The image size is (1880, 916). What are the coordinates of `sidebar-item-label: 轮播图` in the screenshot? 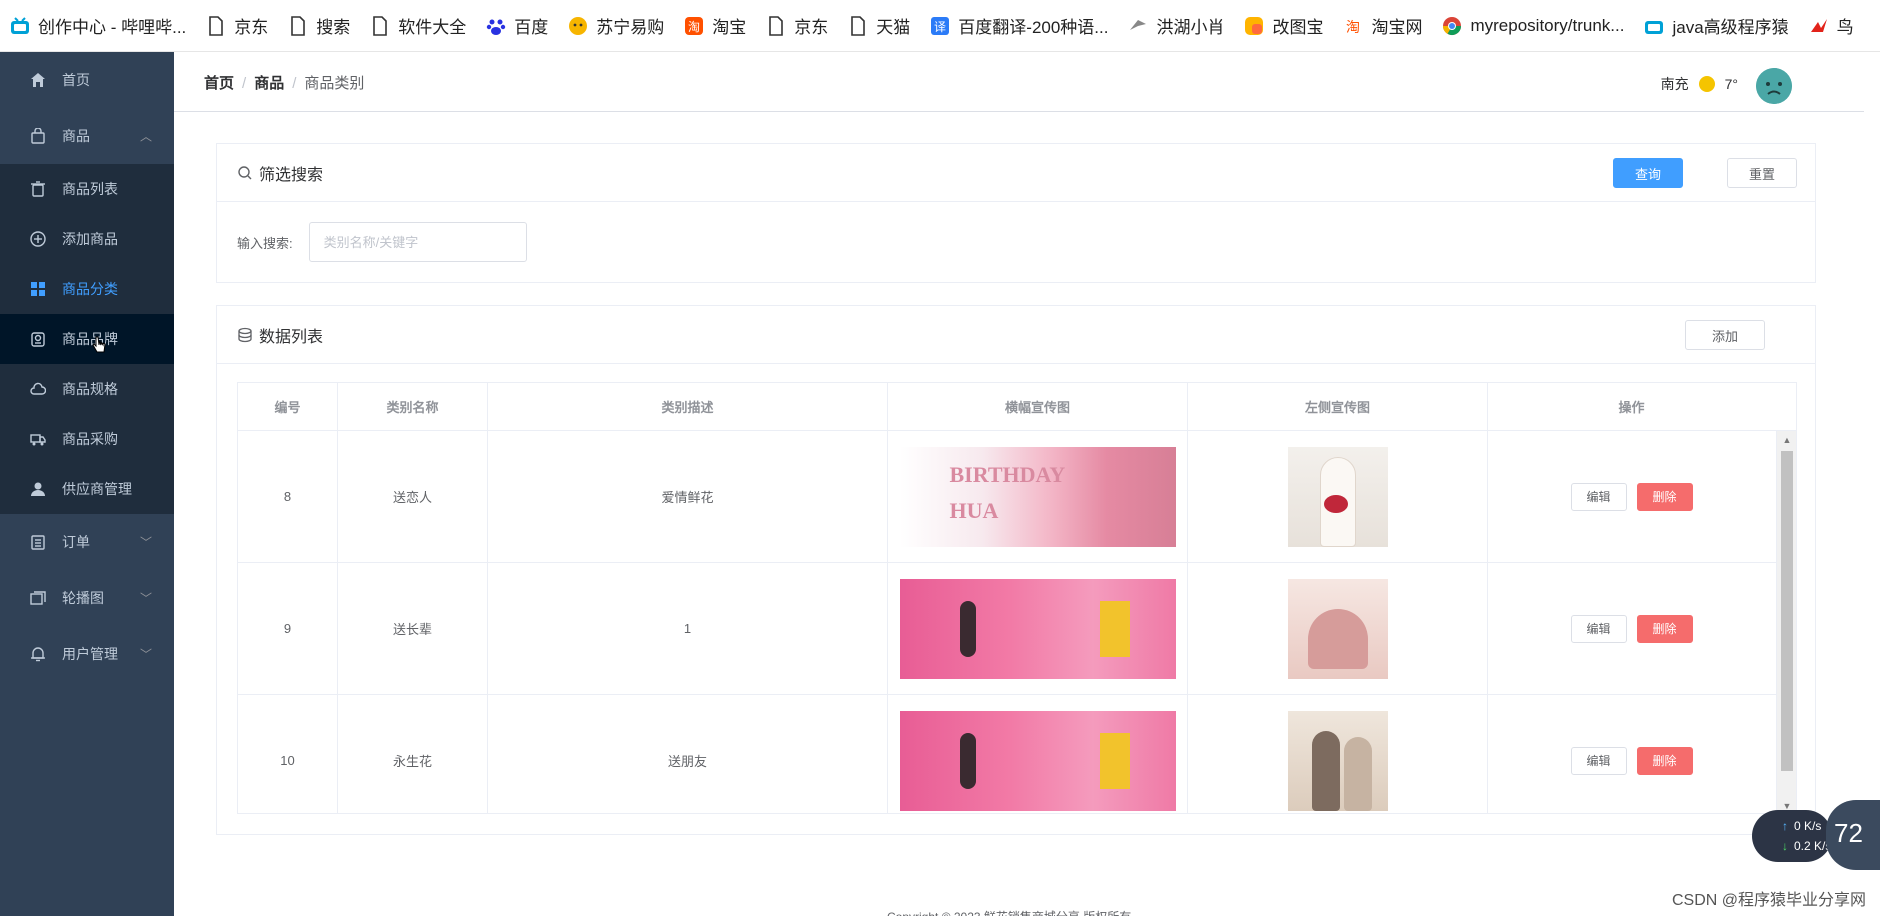 It's located at (83, 598).